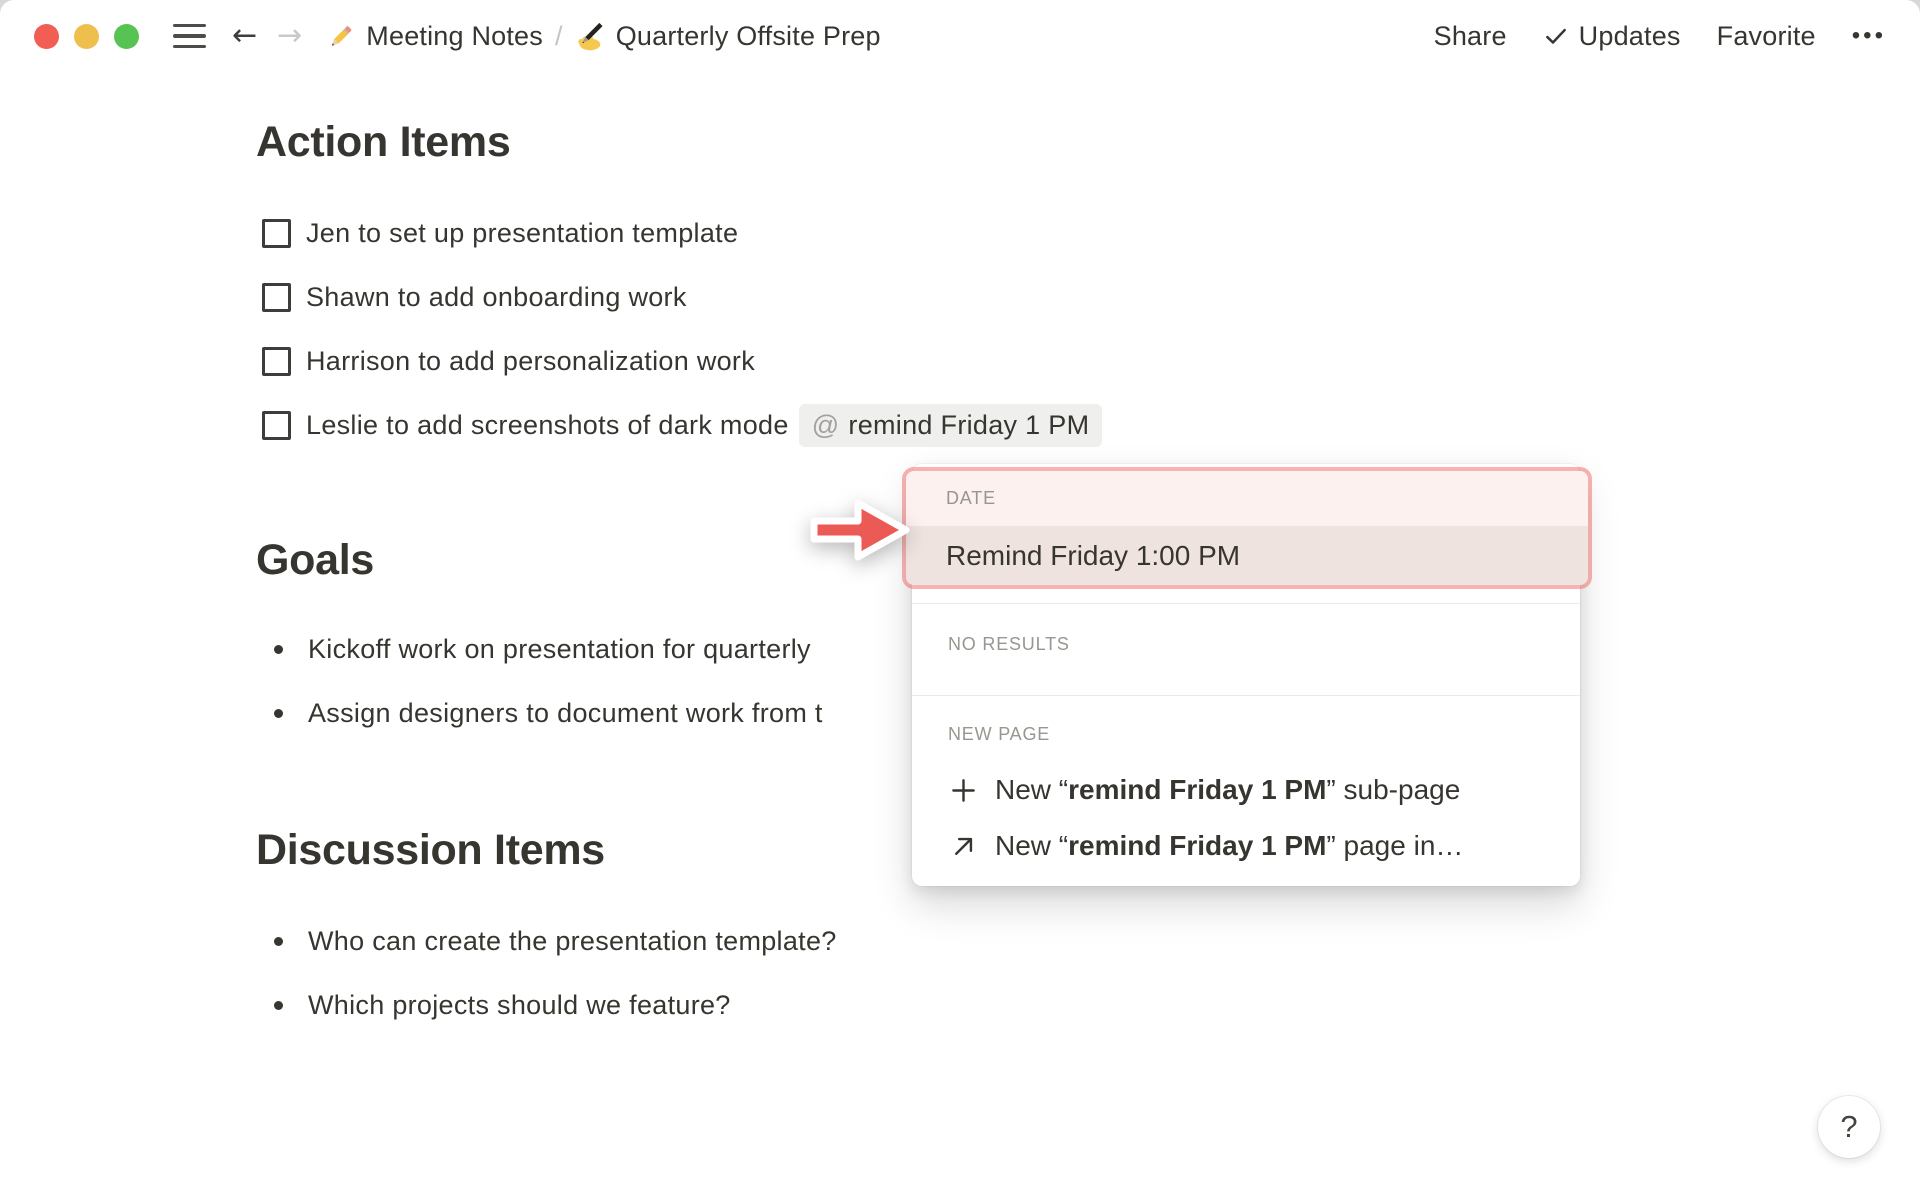  Describe the element at coordinates (748, 36) in the screenshot. I see `breadcrumb-quarterly-offsite-prep: Quarterly Offsite Prep` at that location.